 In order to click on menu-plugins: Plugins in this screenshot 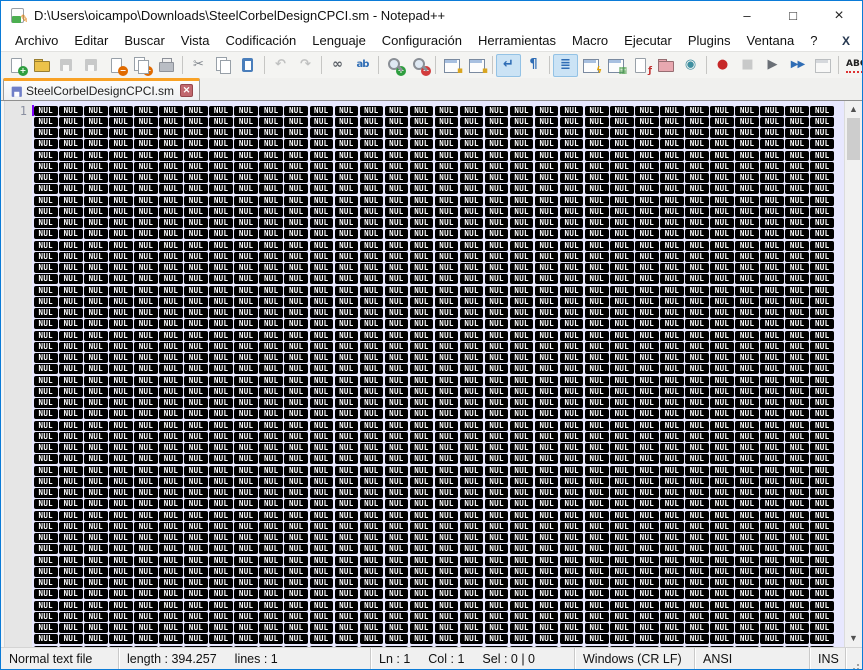, I will do `click(709, 40)`.